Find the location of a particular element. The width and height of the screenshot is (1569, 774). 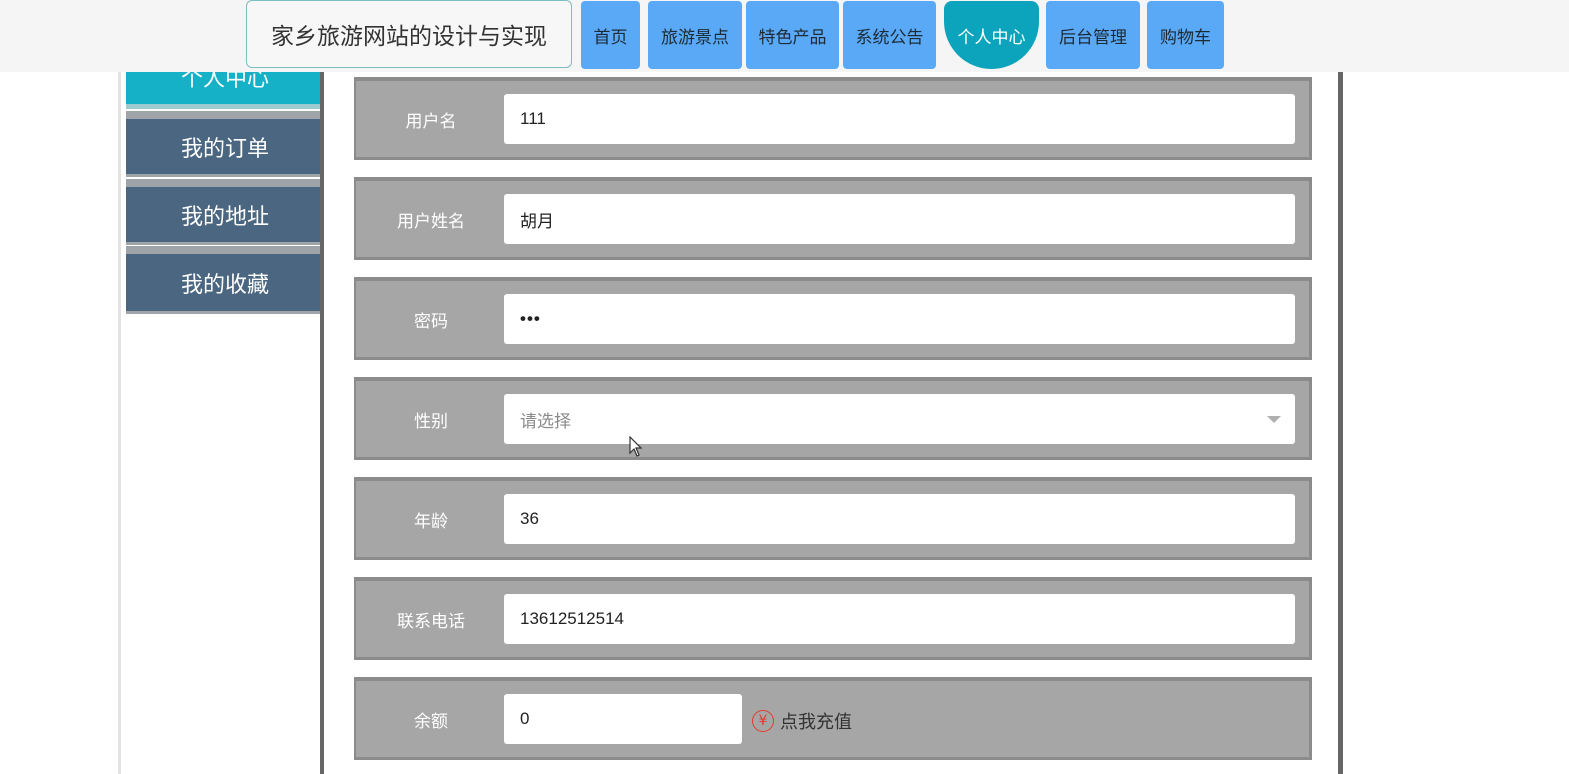

nav-shopping-cart: 购物车 is located at coordinates (1185, 35).